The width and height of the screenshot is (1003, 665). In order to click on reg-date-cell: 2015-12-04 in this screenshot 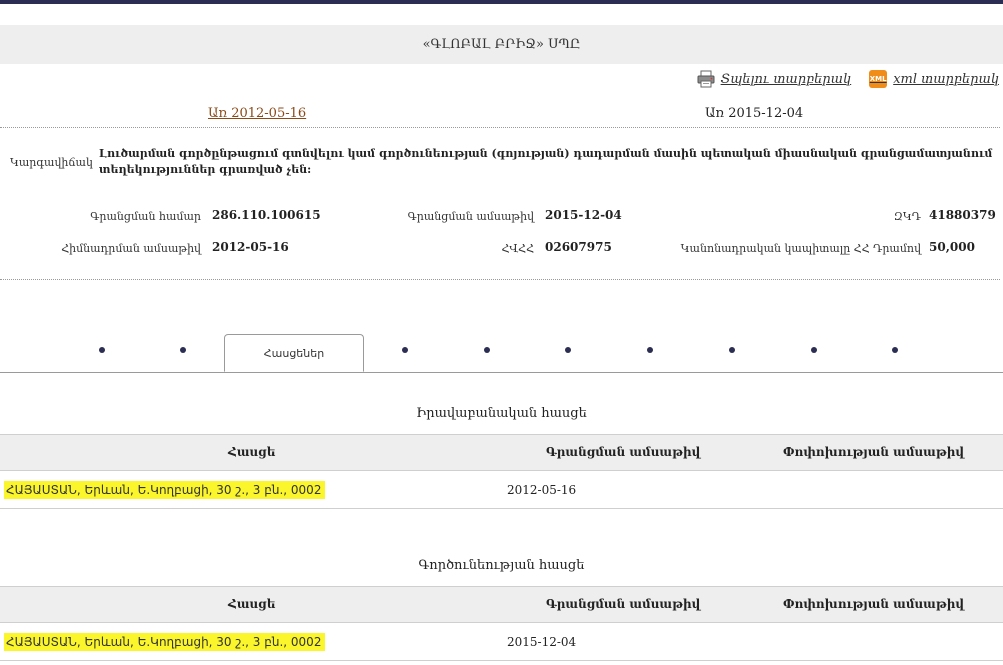, I will do `click(542, 642)`.